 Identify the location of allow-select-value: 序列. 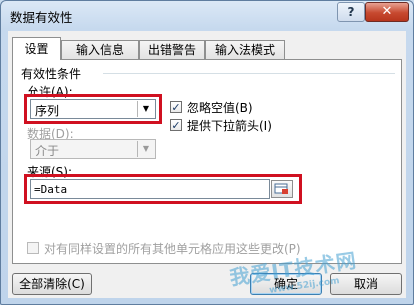
(47, 111).